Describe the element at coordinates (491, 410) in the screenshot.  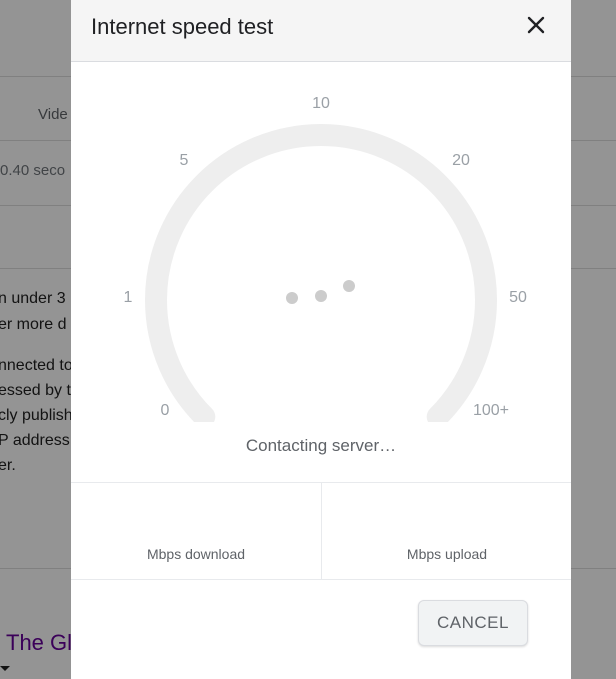
I see `tick-label-100-plus: 100+` at that location.